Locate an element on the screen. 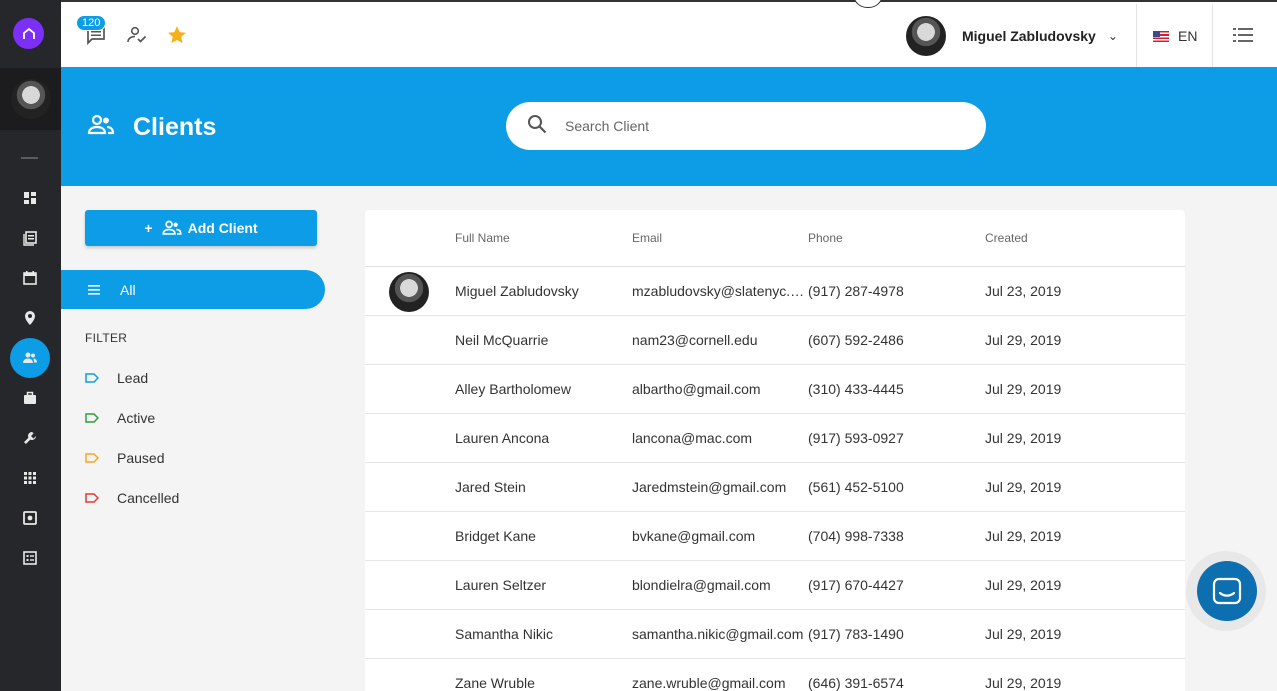 The width and height of the screenshot is (1277, 691). client-email: nam23@cornell.edu is located at coordinates (695, 340).